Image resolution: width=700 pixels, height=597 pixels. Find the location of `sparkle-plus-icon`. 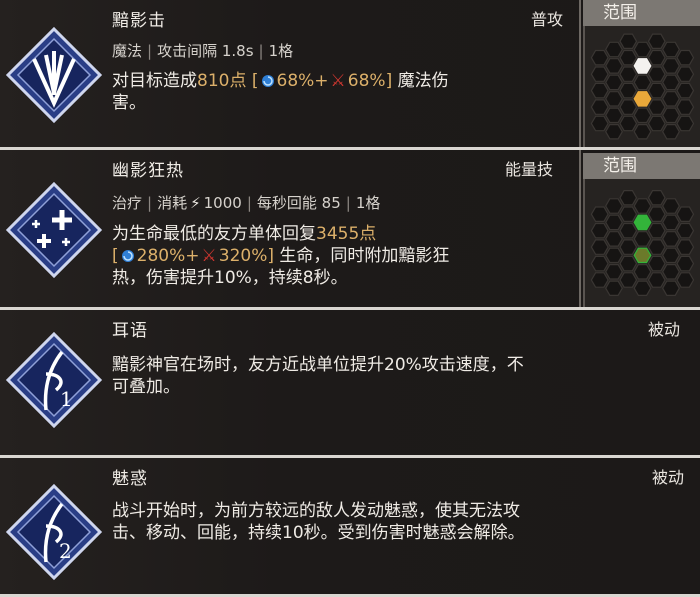

sparkle-plus-icon is located at coordinates (54, 230).